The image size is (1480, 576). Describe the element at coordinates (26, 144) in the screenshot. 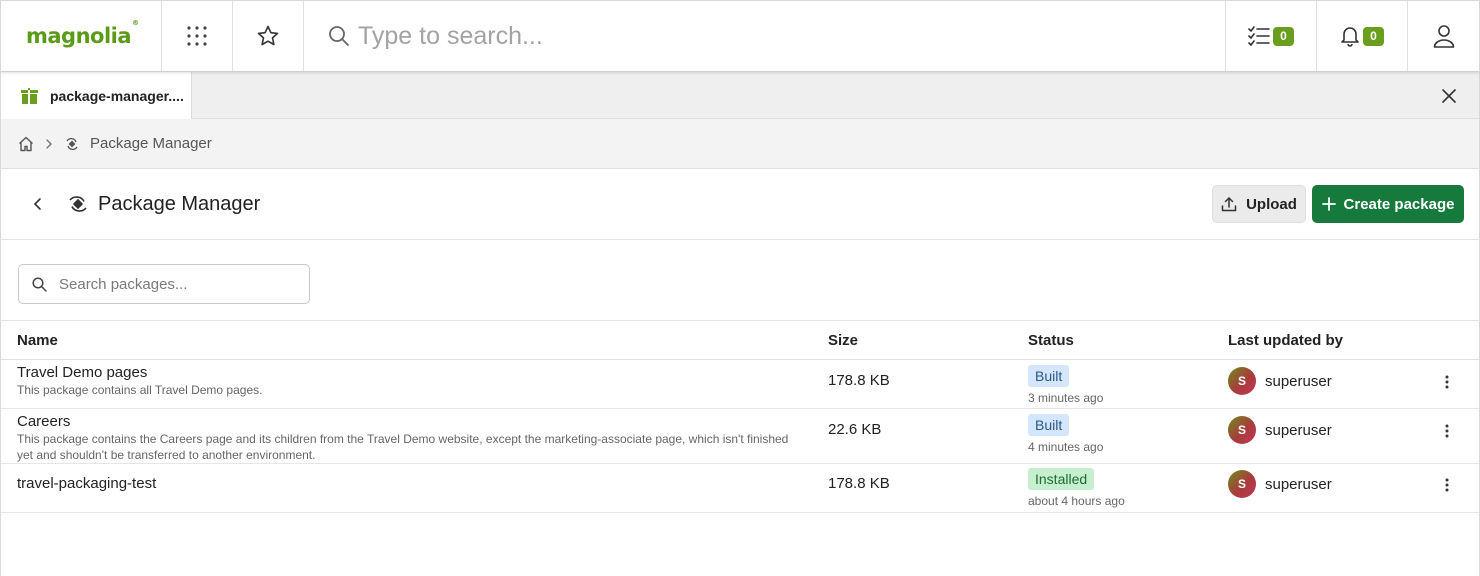

I see `home-icon` at that location.